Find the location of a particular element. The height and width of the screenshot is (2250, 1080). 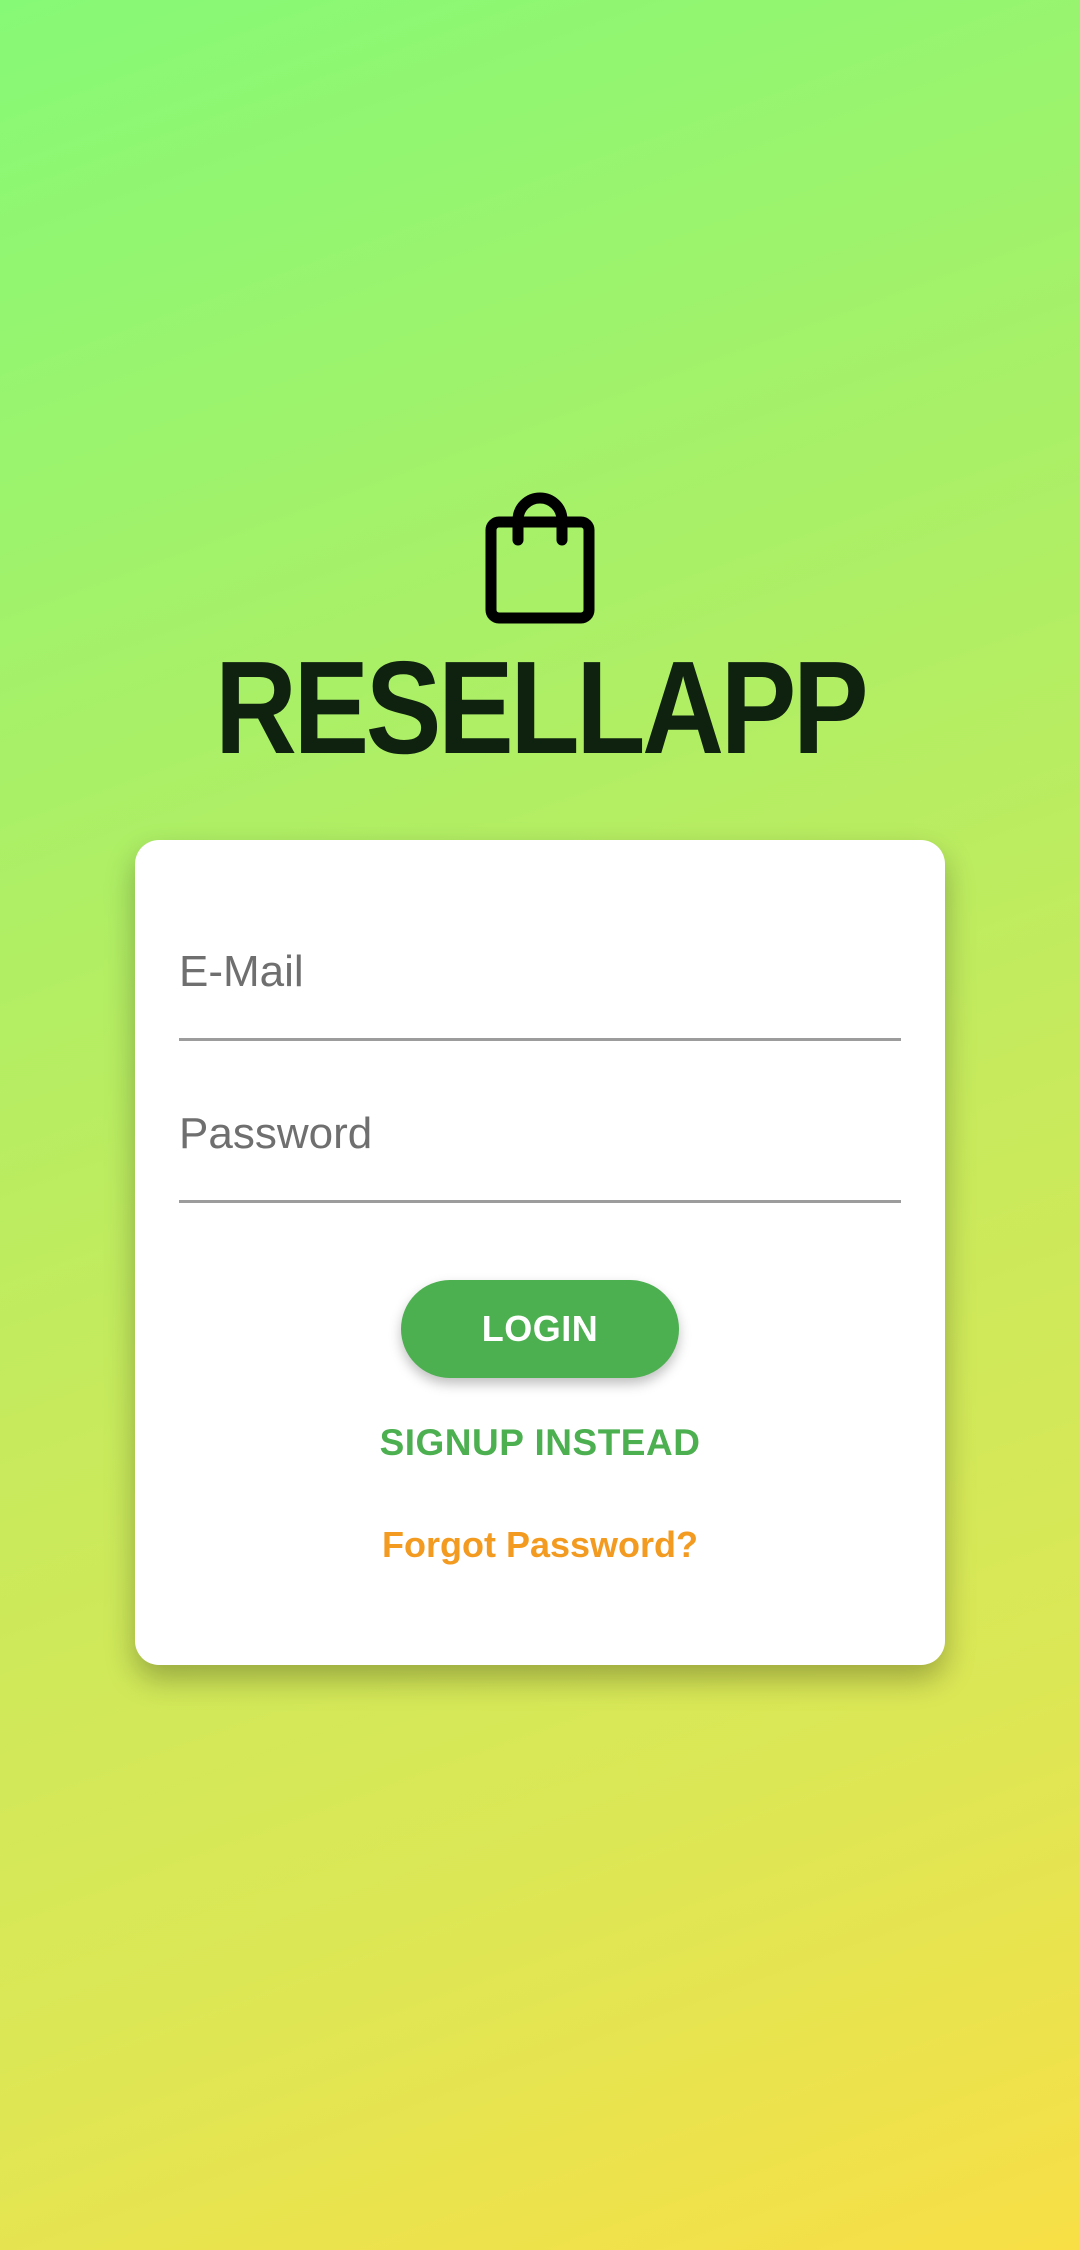

email-field is located at coordinates (540, 984).